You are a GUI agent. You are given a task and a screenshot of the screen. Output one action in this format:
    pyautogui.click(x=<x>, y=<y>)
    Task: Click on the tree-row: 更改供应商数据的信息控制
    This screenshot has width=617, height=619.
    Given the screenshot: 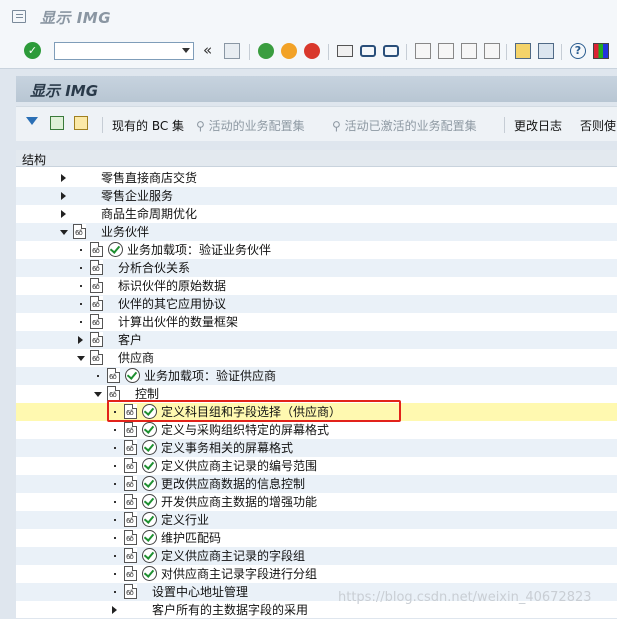 What is the action you would take?
    pyautogui.click(x=316, y=484)
    